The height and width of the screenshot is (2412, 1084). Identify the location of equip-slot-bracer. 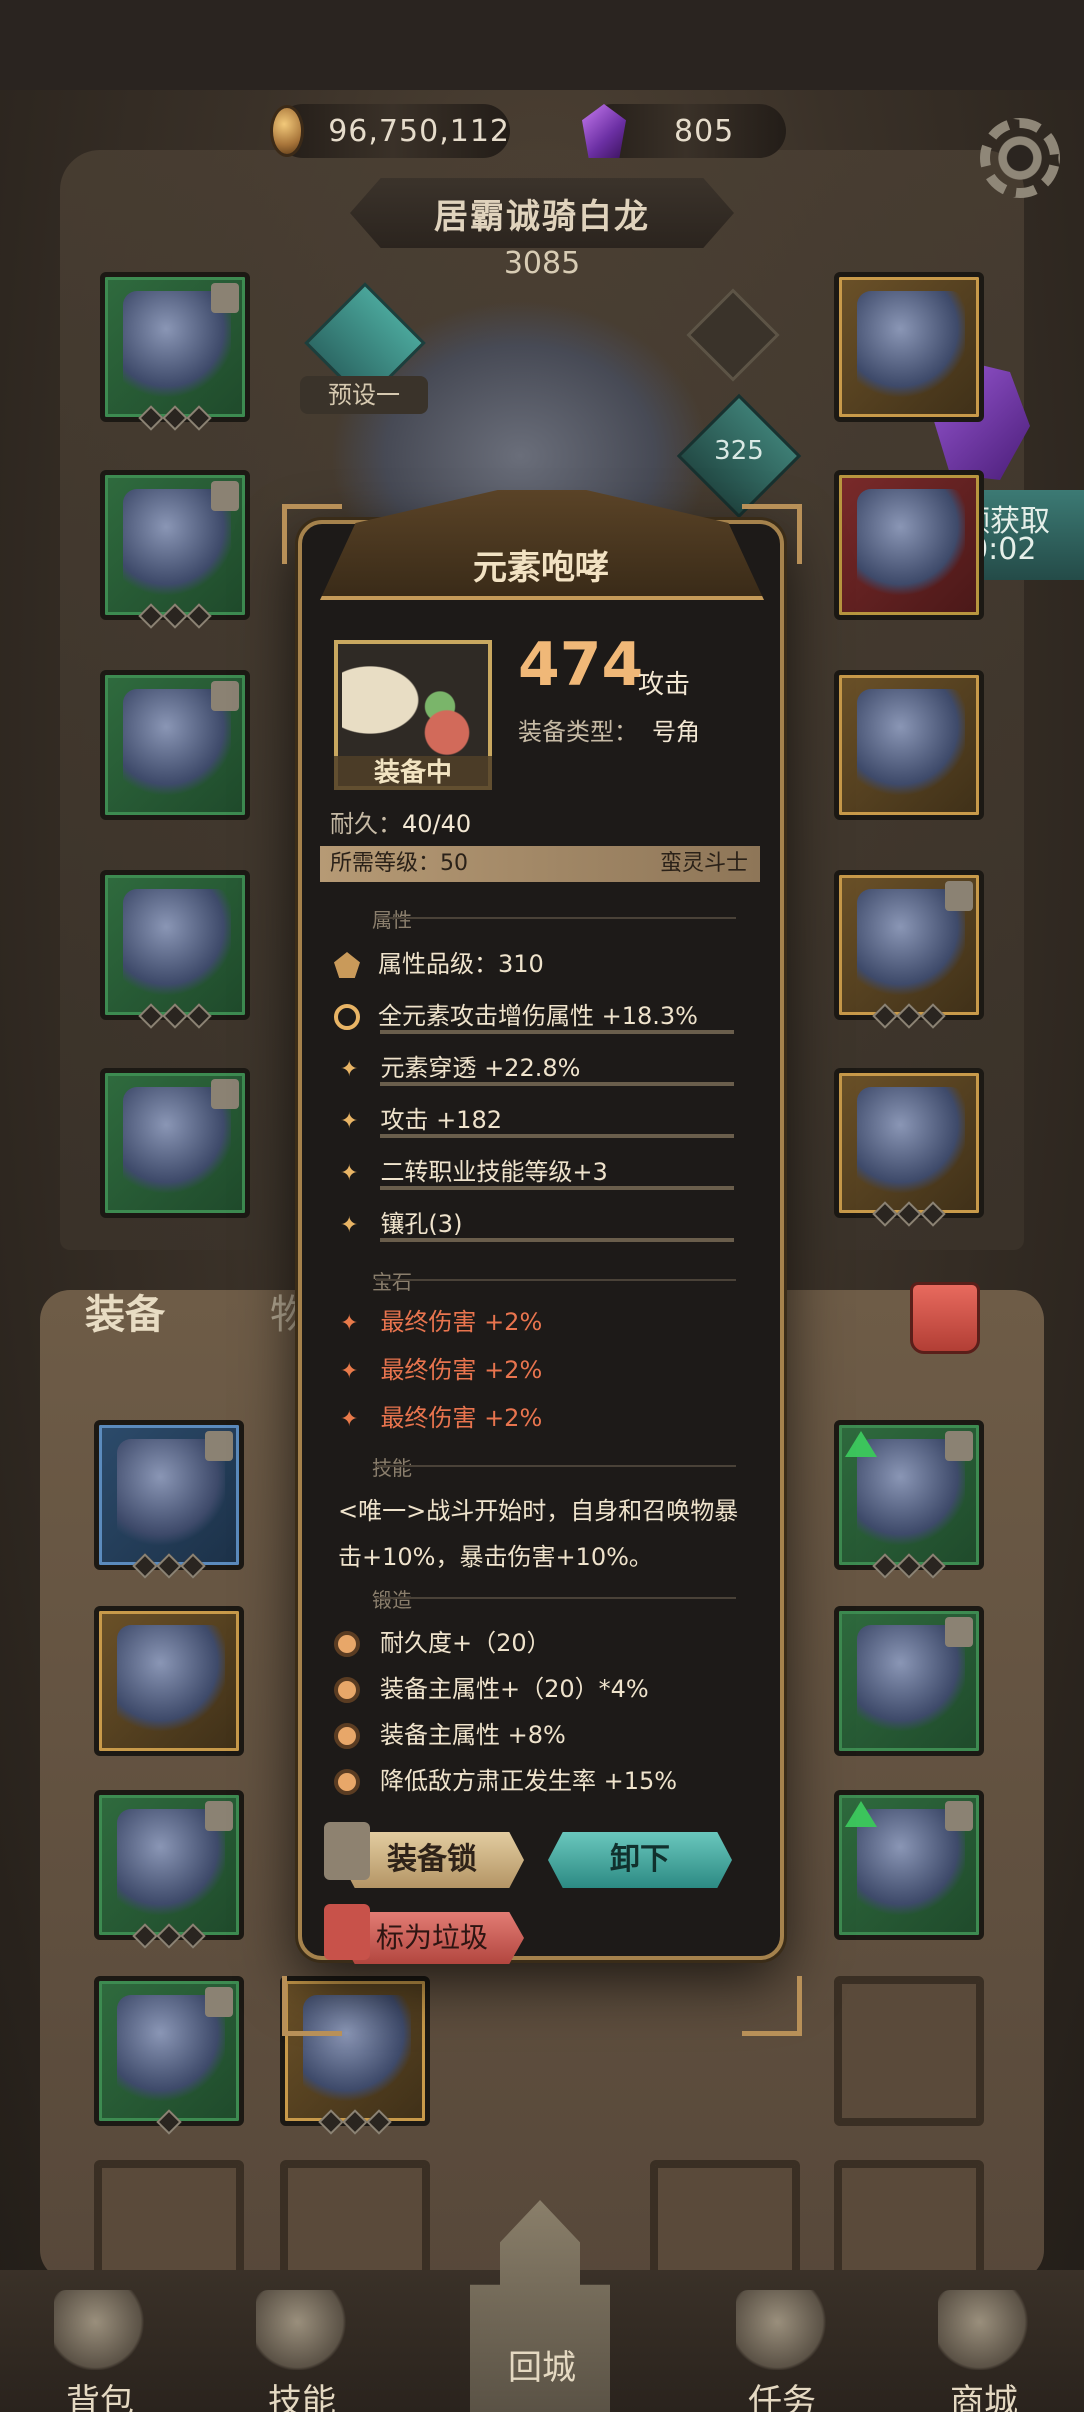
(909, 745).